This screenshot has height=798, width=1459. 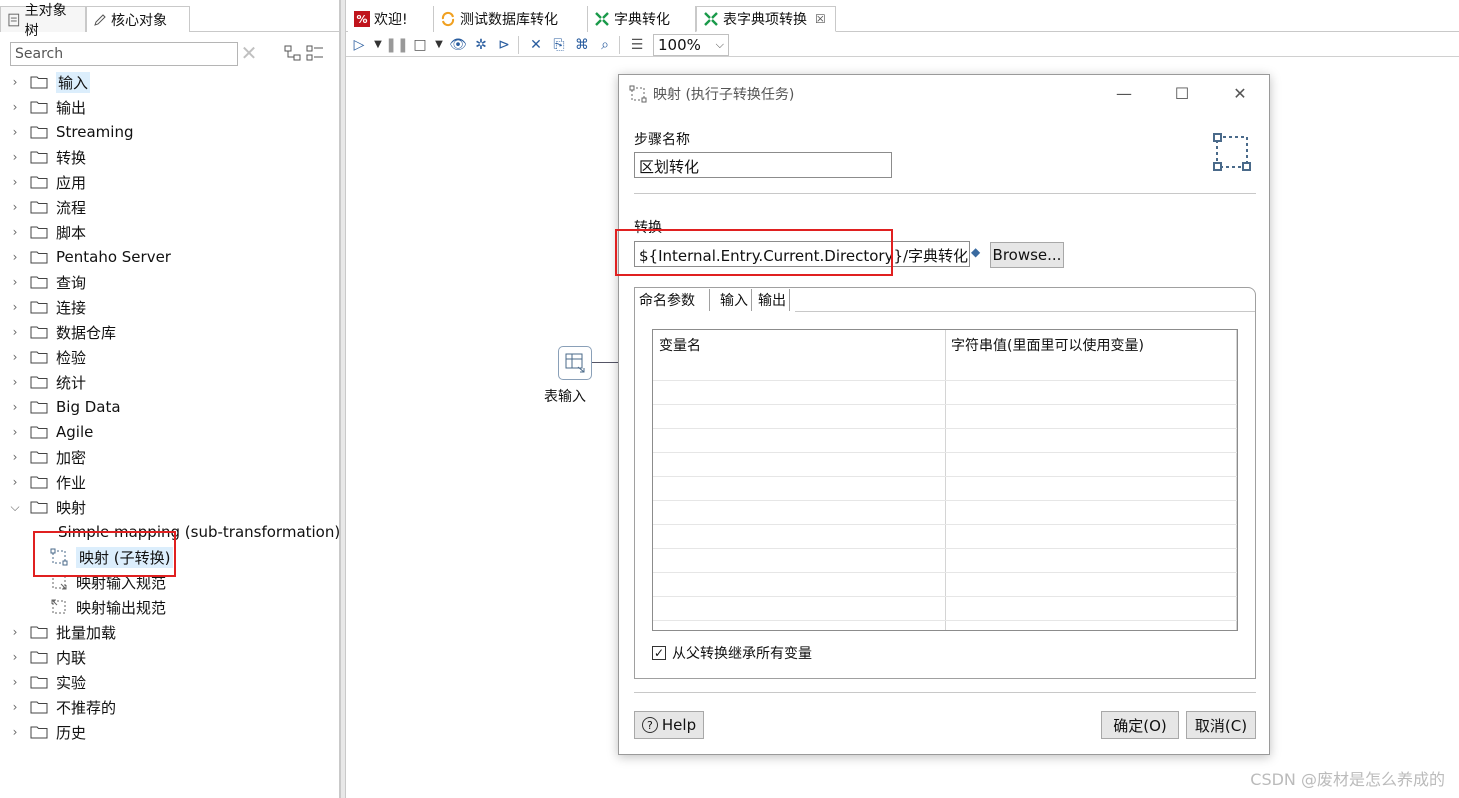 I want to click on replay-icon: ⊳, so click(x=504, y=45).